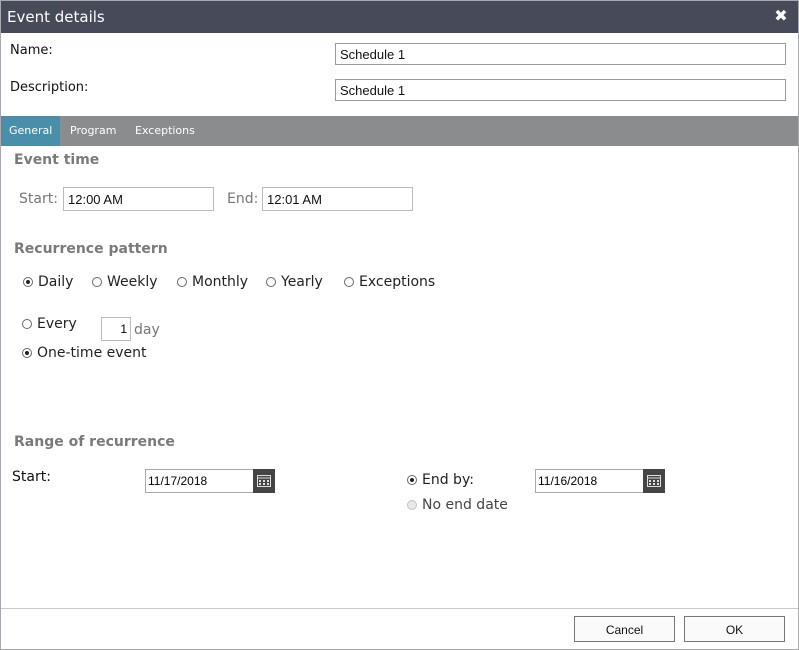  Describe the element at coordinates (200, 481) in the screenshot. I see `range-start-date-input` at that location.